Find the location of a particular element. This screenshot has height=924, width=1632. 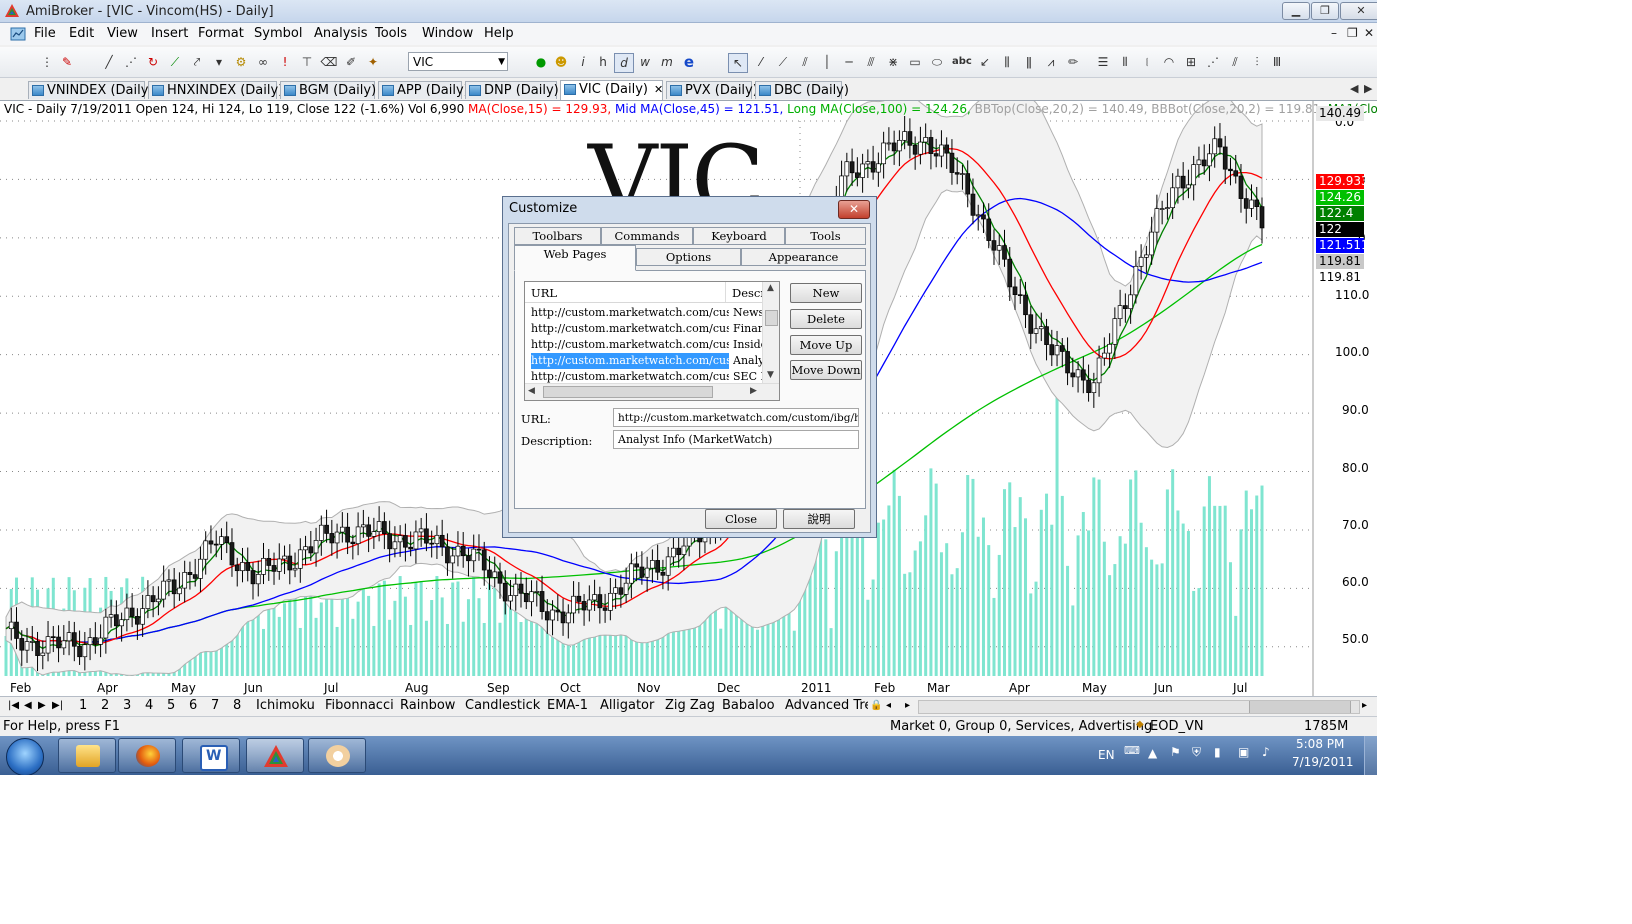

hourglass-icon: h is located at coordinates (603, 62).